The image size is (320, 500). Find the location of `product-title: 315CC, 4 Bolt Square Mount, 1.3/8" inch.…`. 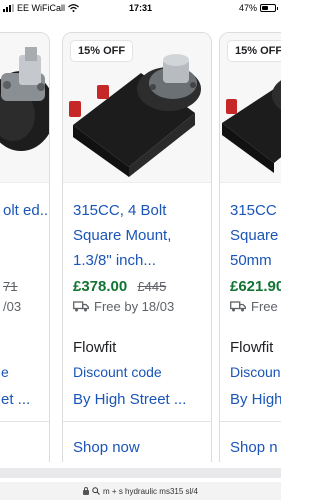

product-title: 315CC, 4 Bolt Square Mount, 1.3/8" inch.… is located at coordinates (141, 235).